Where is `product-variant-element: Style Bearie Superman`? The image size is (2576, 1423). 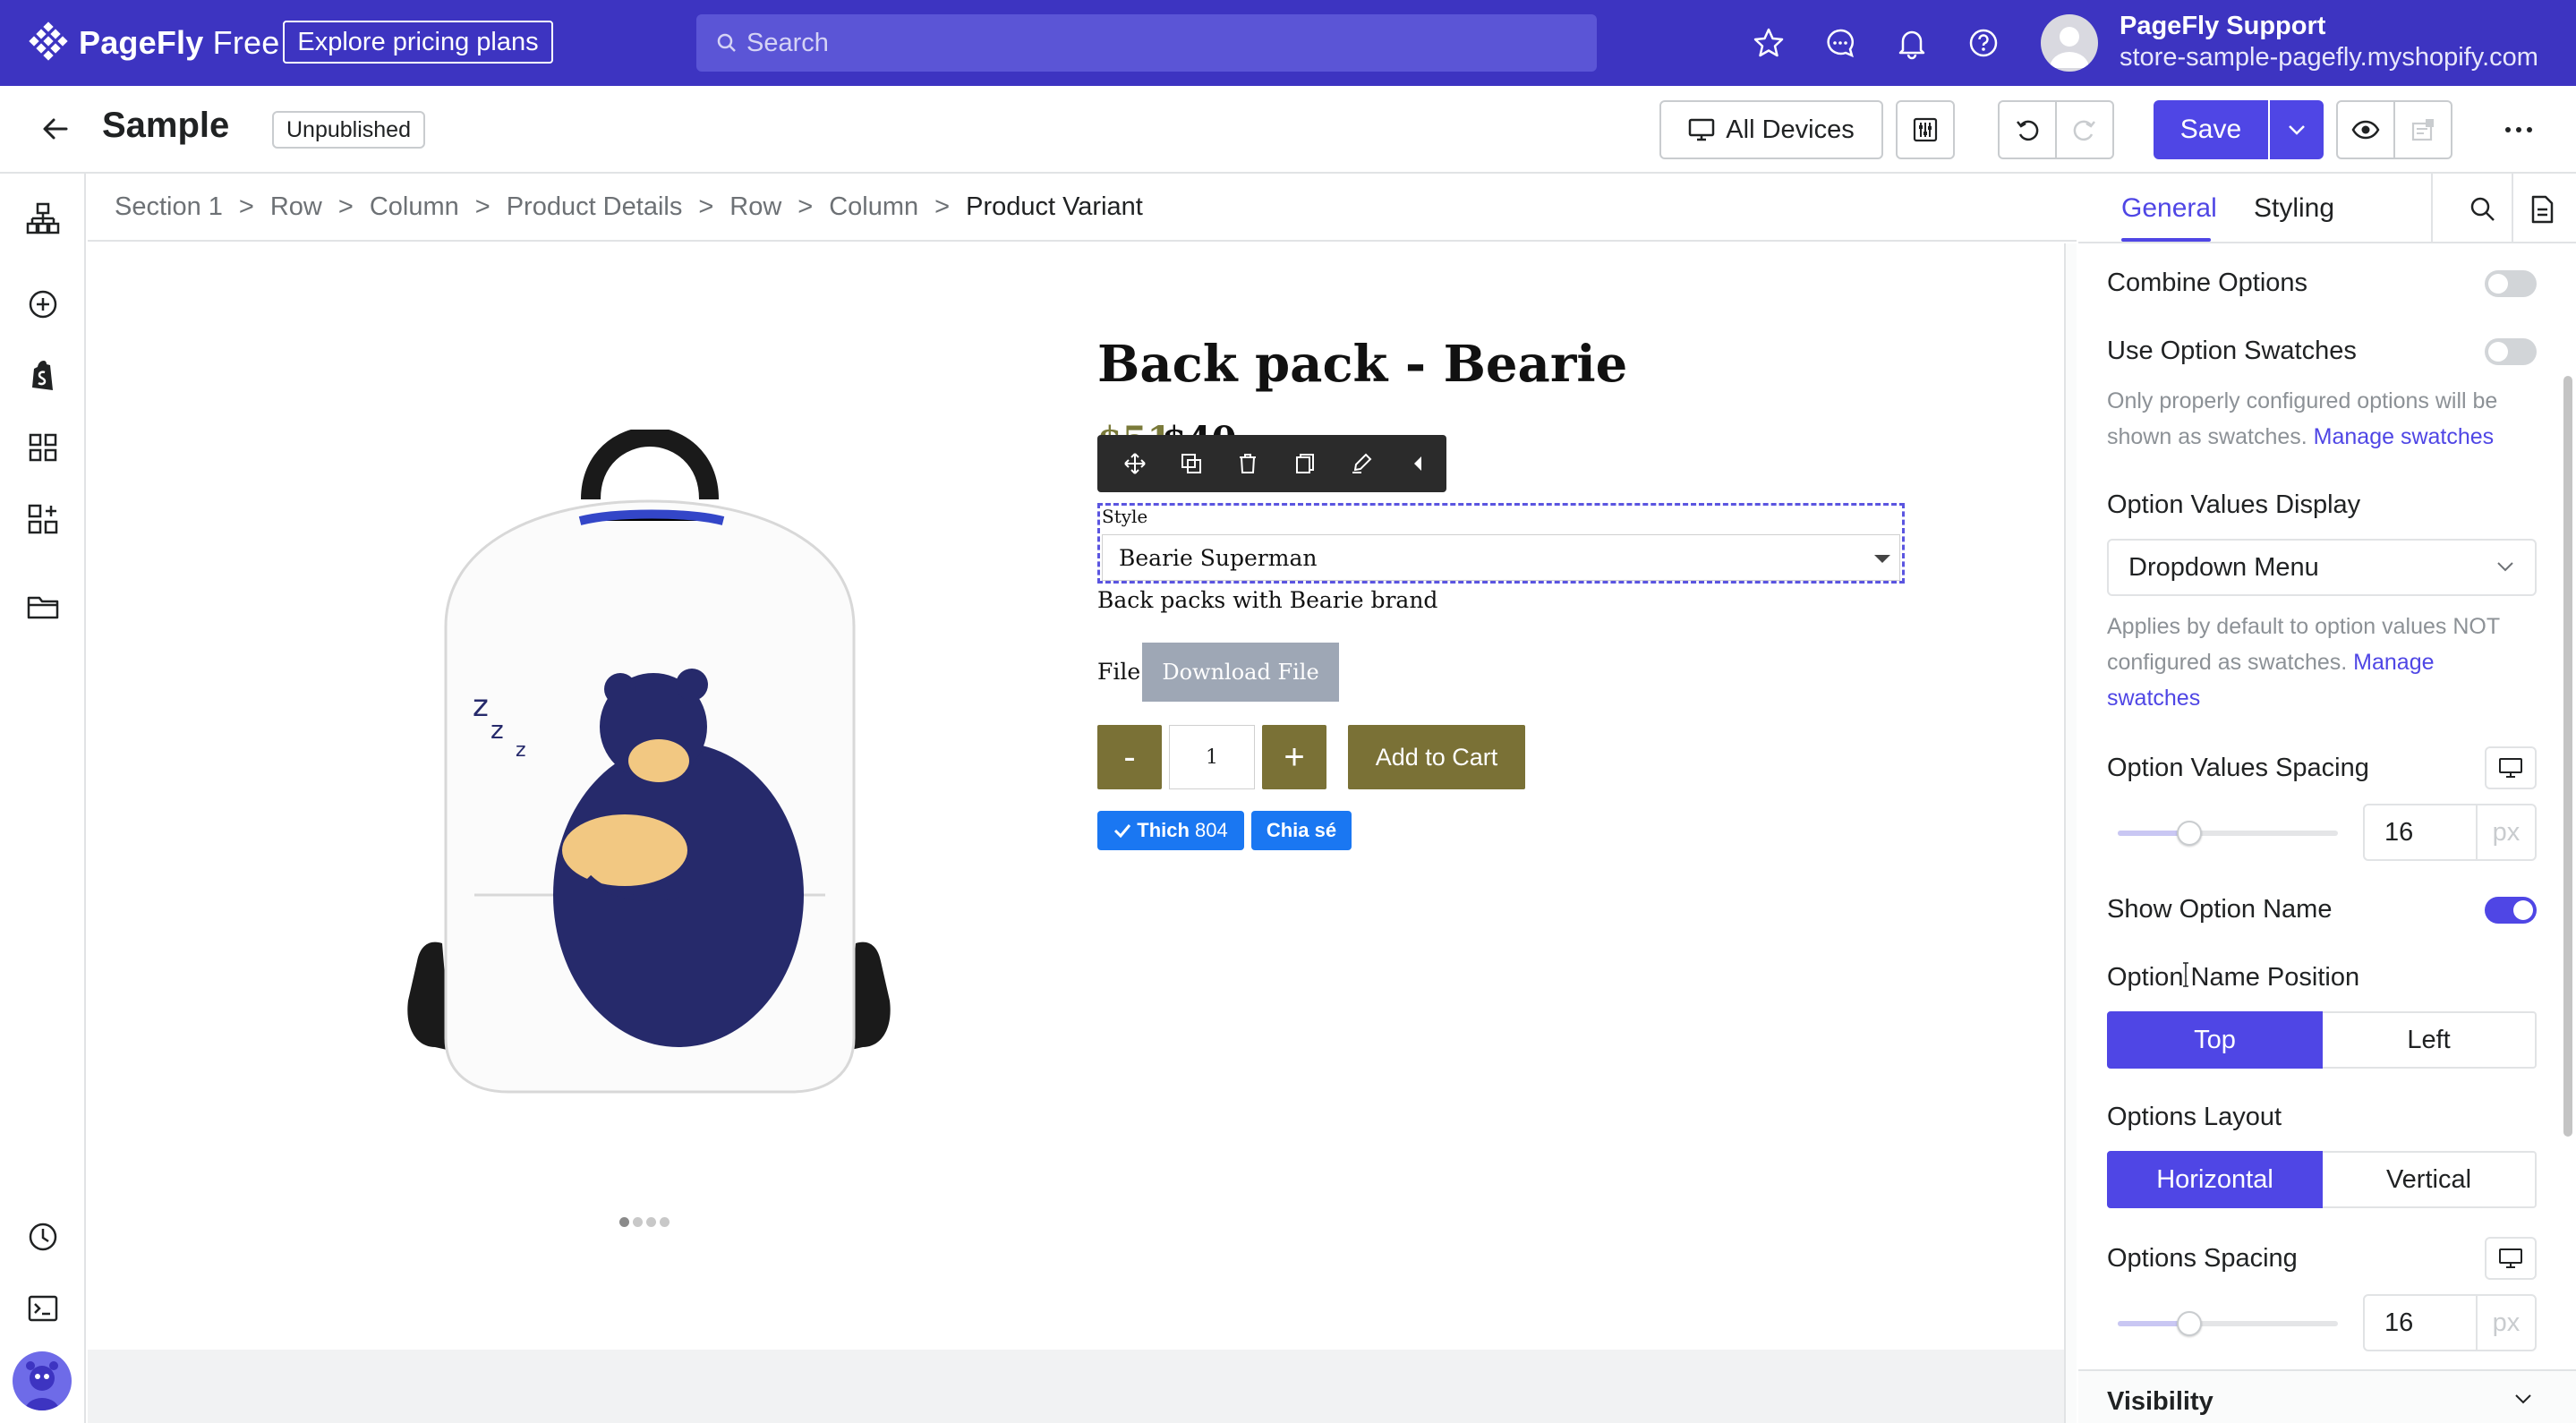 product-variant-element: Style Bearie Superman is located at coordinates (1501, 543).